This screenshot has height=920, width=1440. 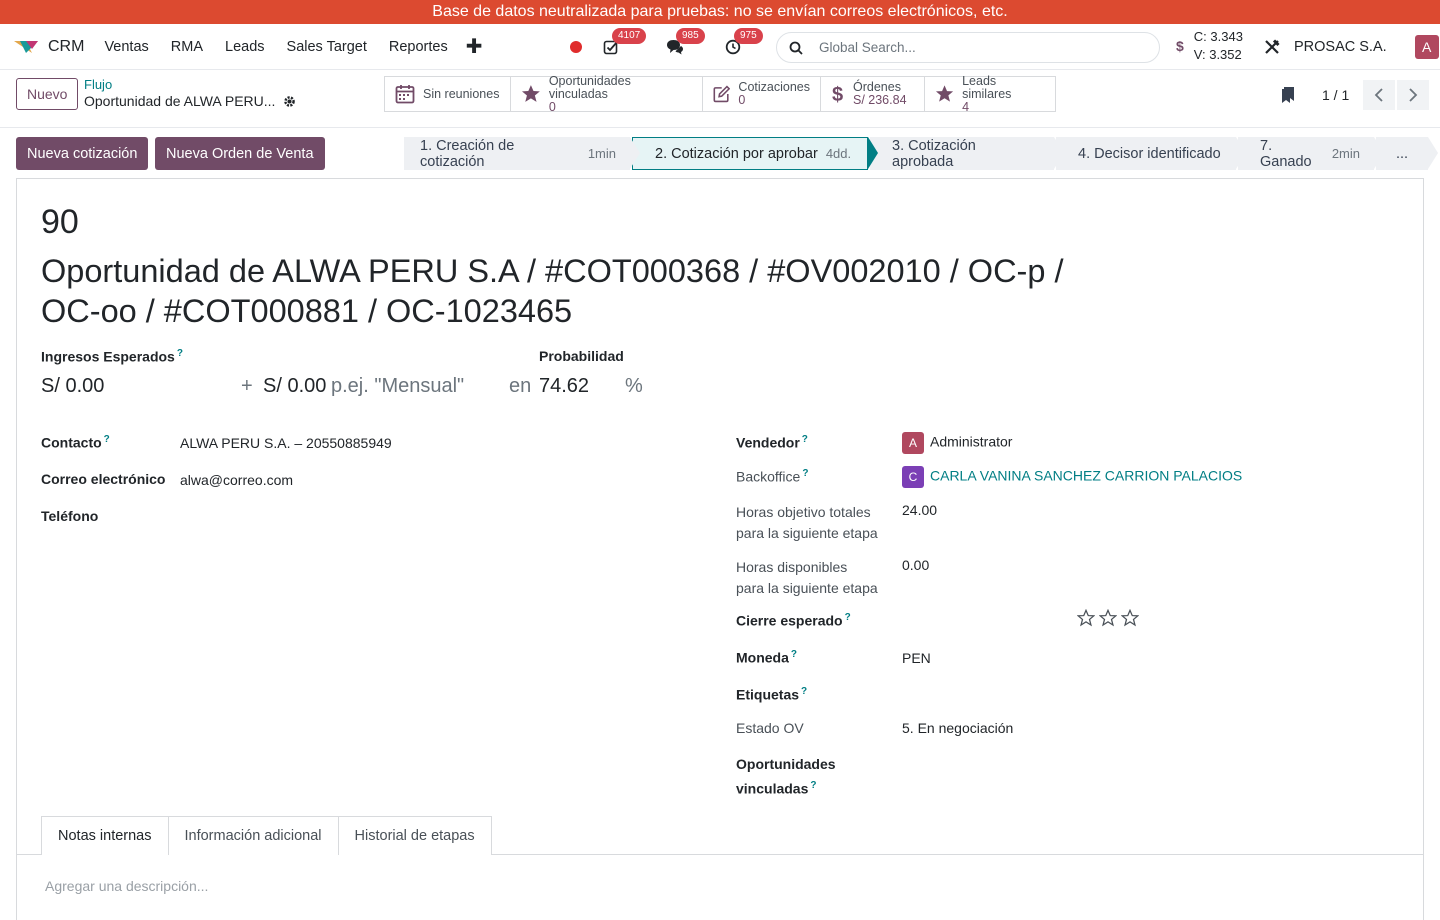 I want to click on pager: 1 / 1, so click(x=1355, y=95).